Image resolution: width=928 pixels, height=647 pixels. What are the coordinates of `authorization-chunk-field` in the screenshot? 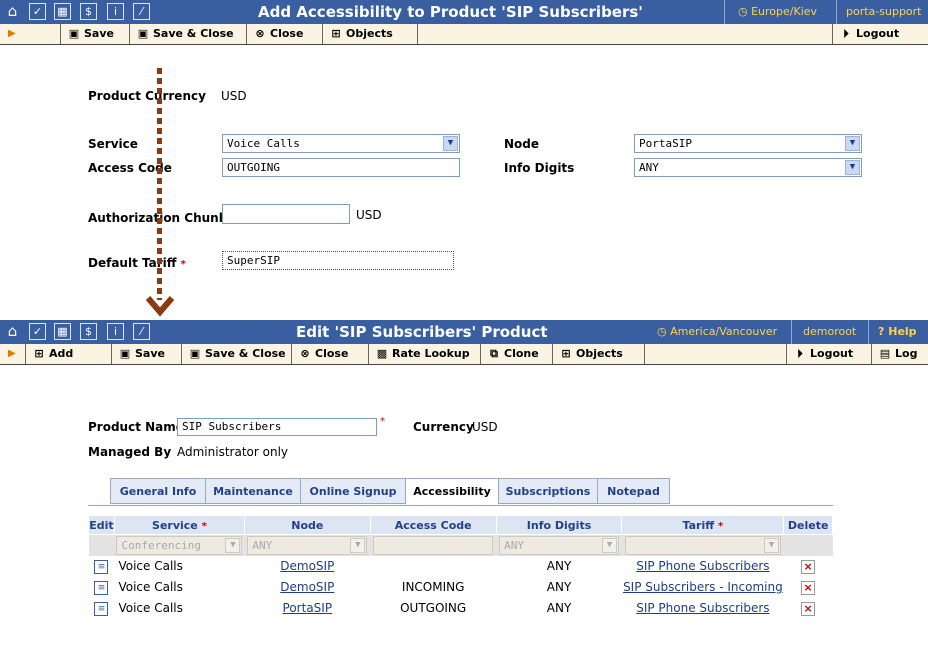 It's located at (286, 214).